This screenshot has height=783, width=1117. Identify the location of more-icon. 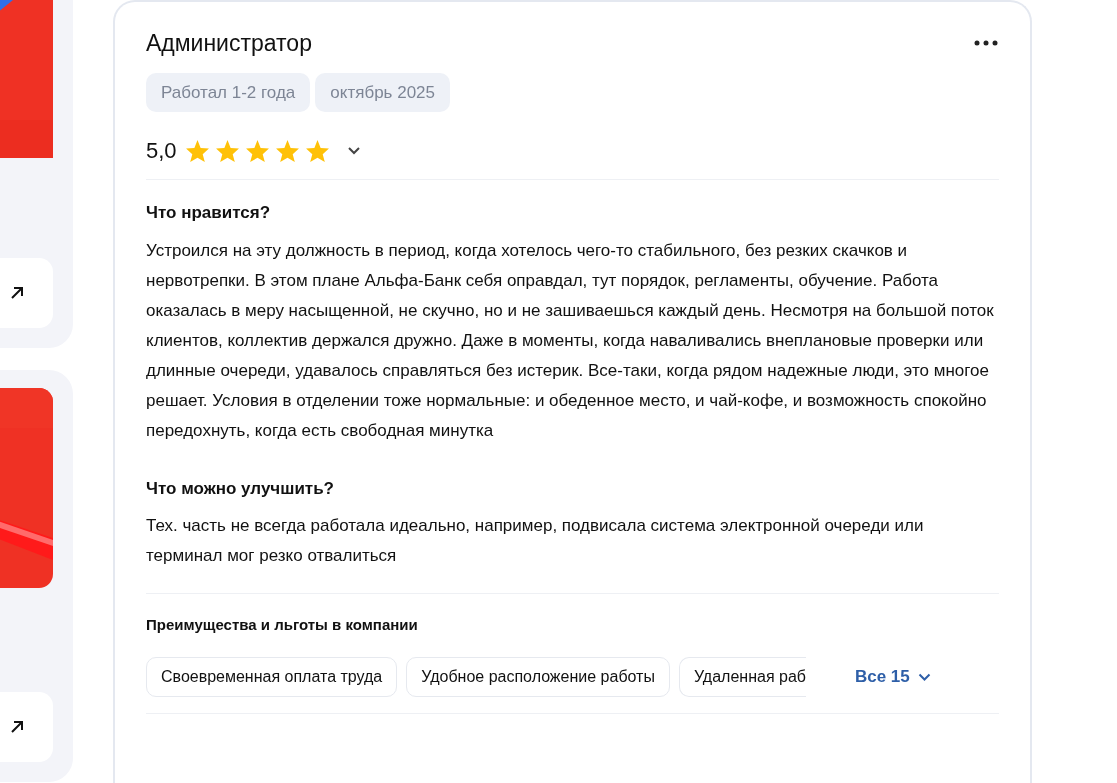
(986, 43).